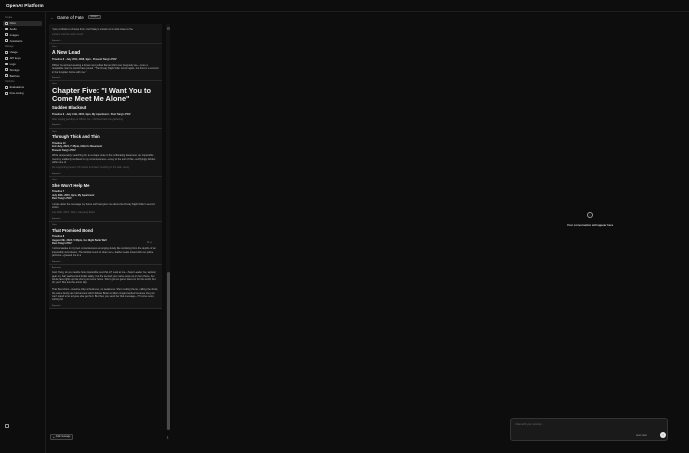 The image size is (689, 453). What do you see at coordinates (22, 28) in the screenshot?
I see `sidebar-item-audio: Audio` at bounding box center [22, 28].